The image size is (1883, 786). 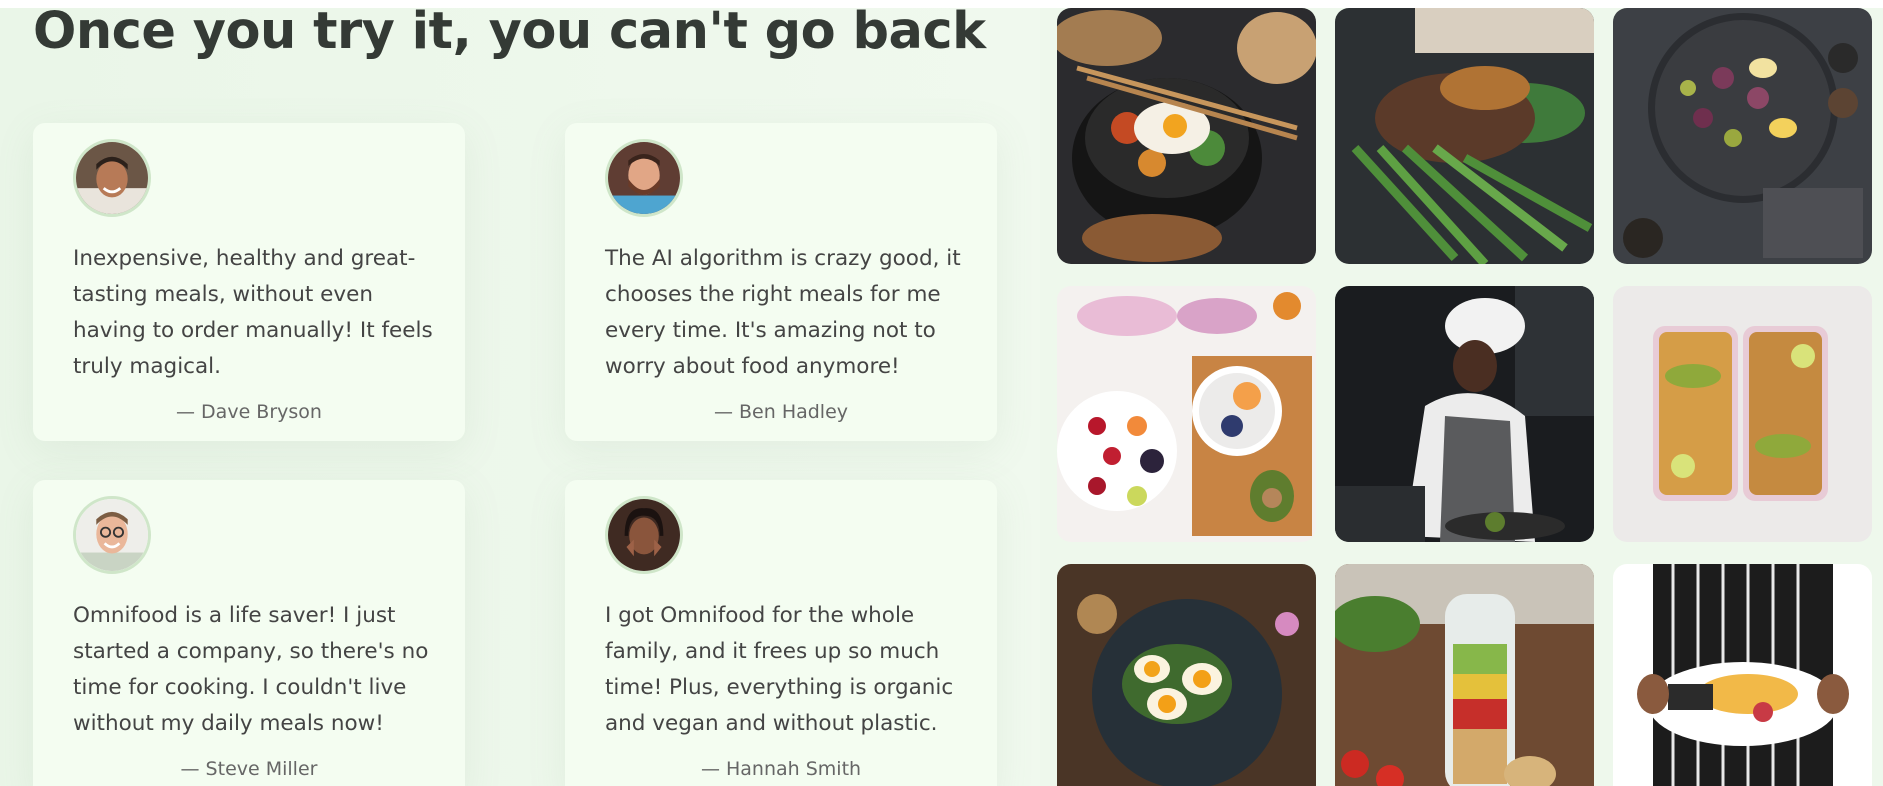 I want to click on woman-avatar, so click(x=644, y=535).